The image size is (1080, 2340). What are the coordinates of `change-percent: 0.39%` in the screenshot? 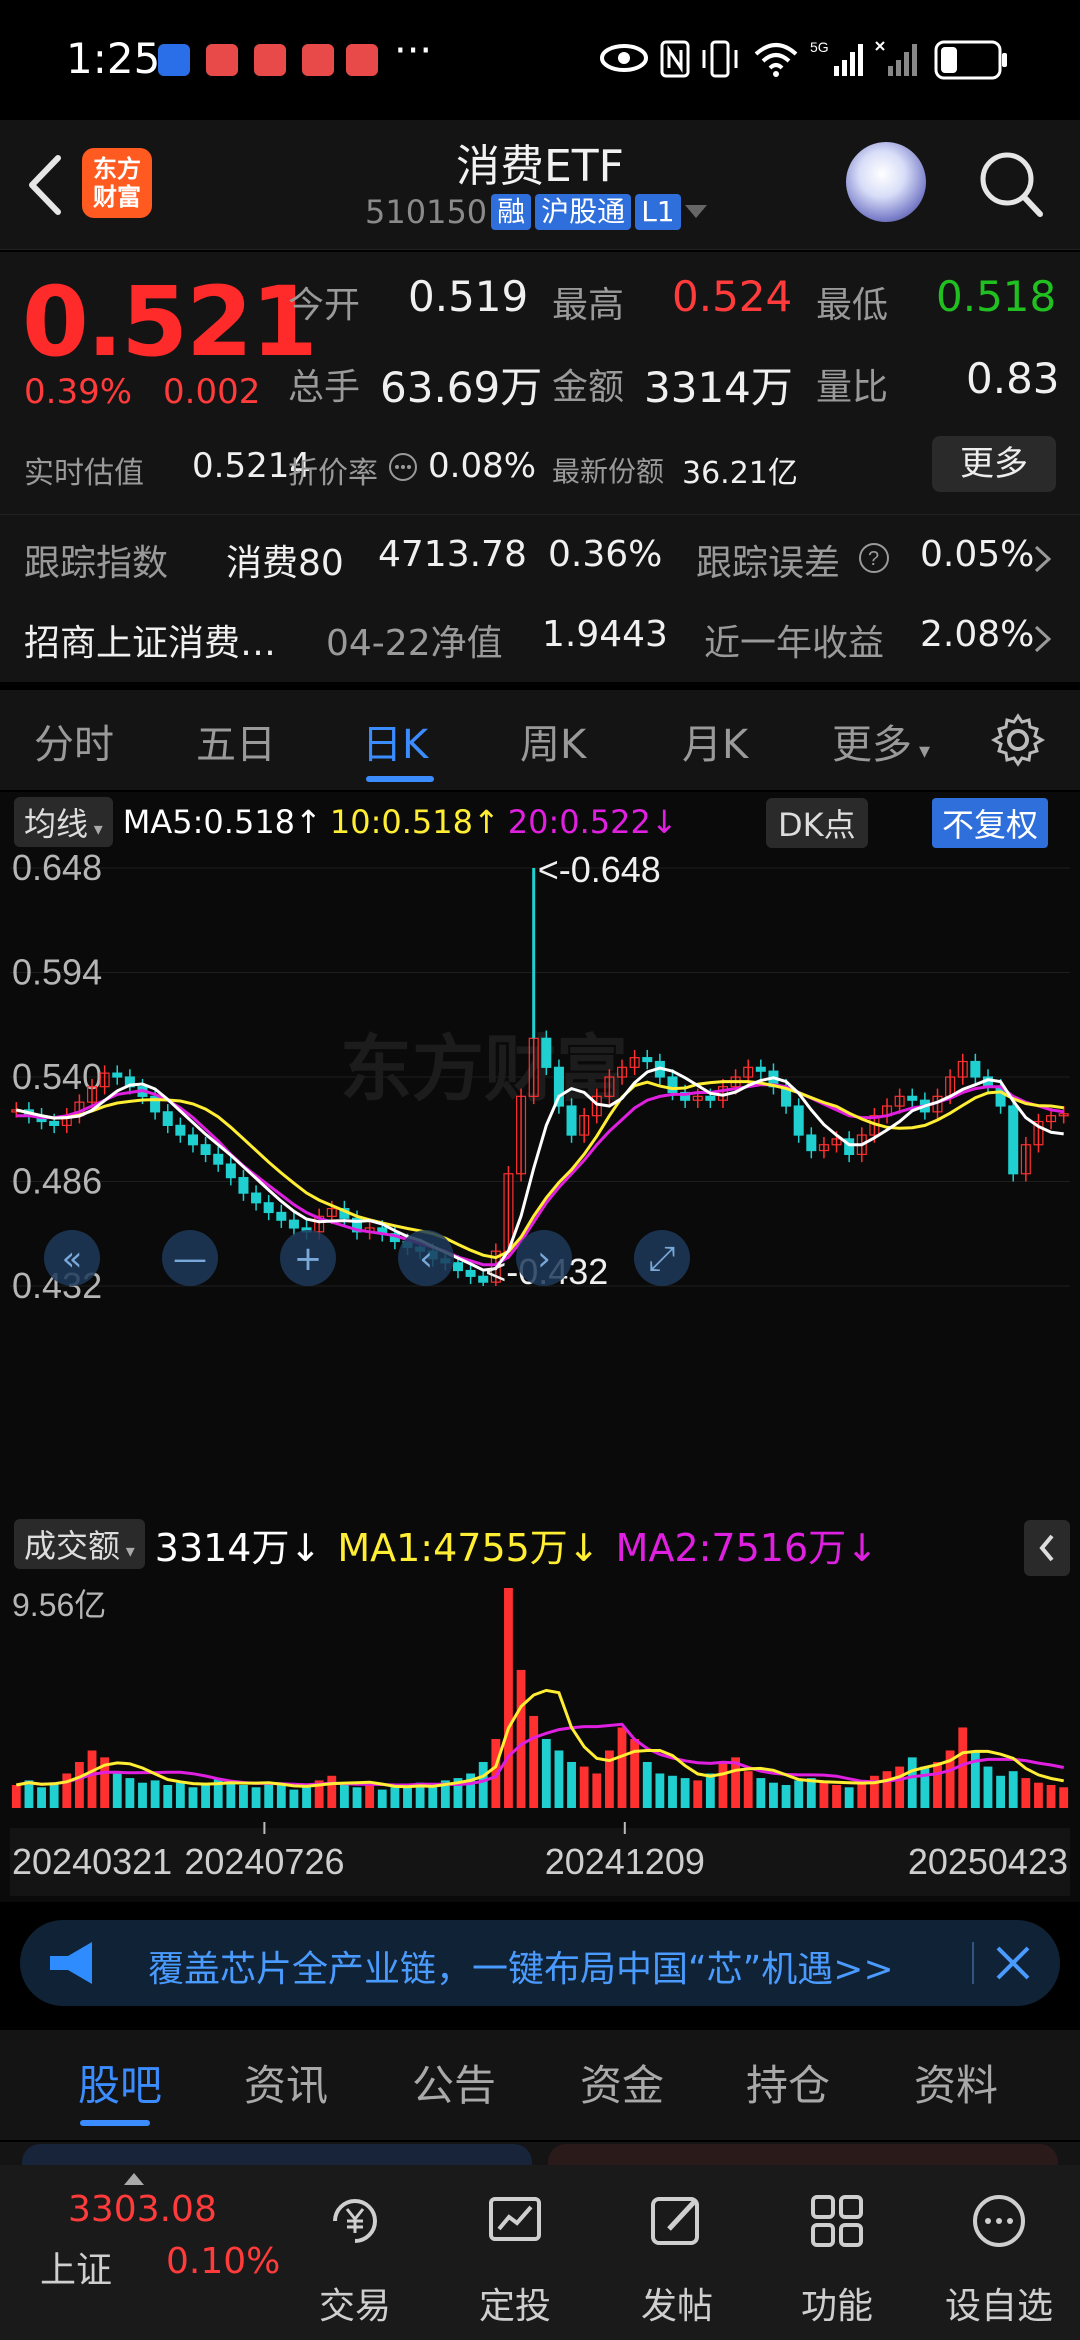 It's located at (78, 392).